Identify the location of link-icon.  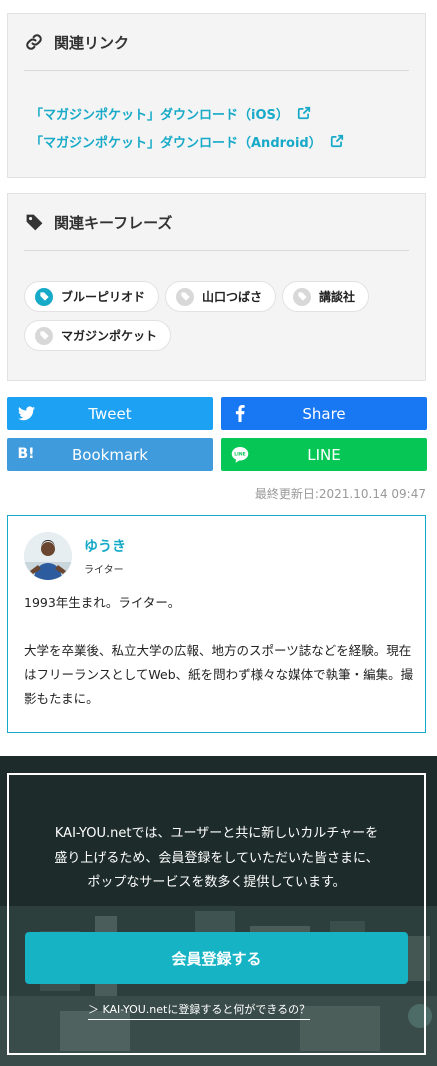
(34, 42).